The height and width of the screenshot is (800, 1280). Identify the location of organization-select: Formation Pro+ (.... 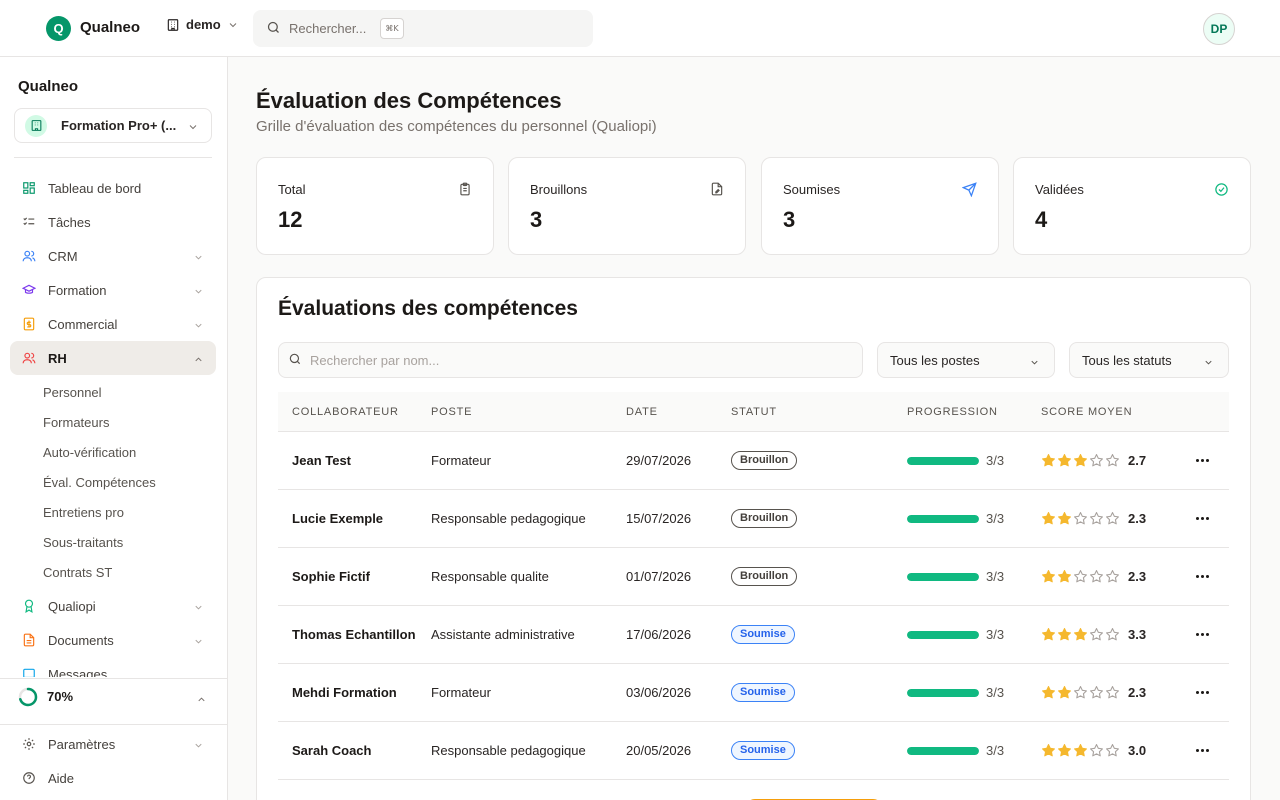
(113, 125).